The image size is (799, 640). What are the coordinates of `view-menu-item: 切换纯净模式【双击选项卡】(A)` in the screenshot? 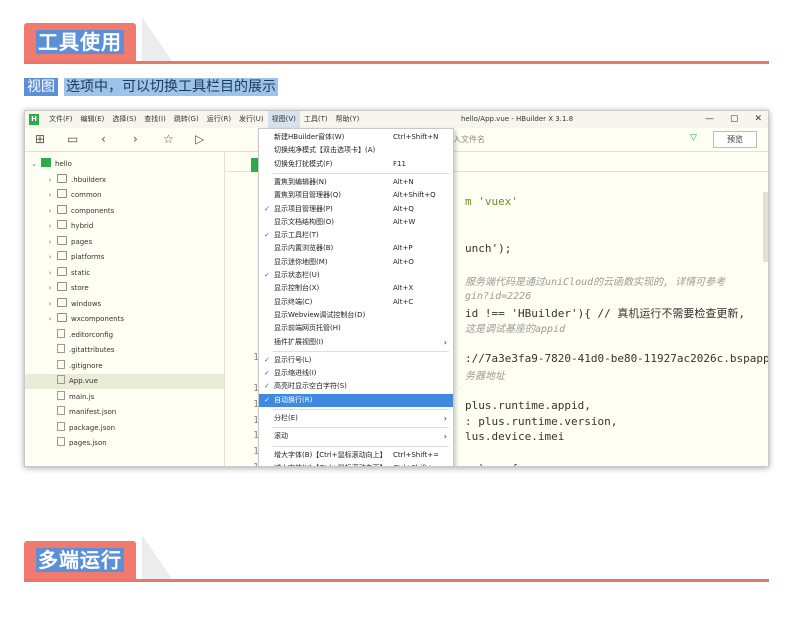 It's located at (356, 150).